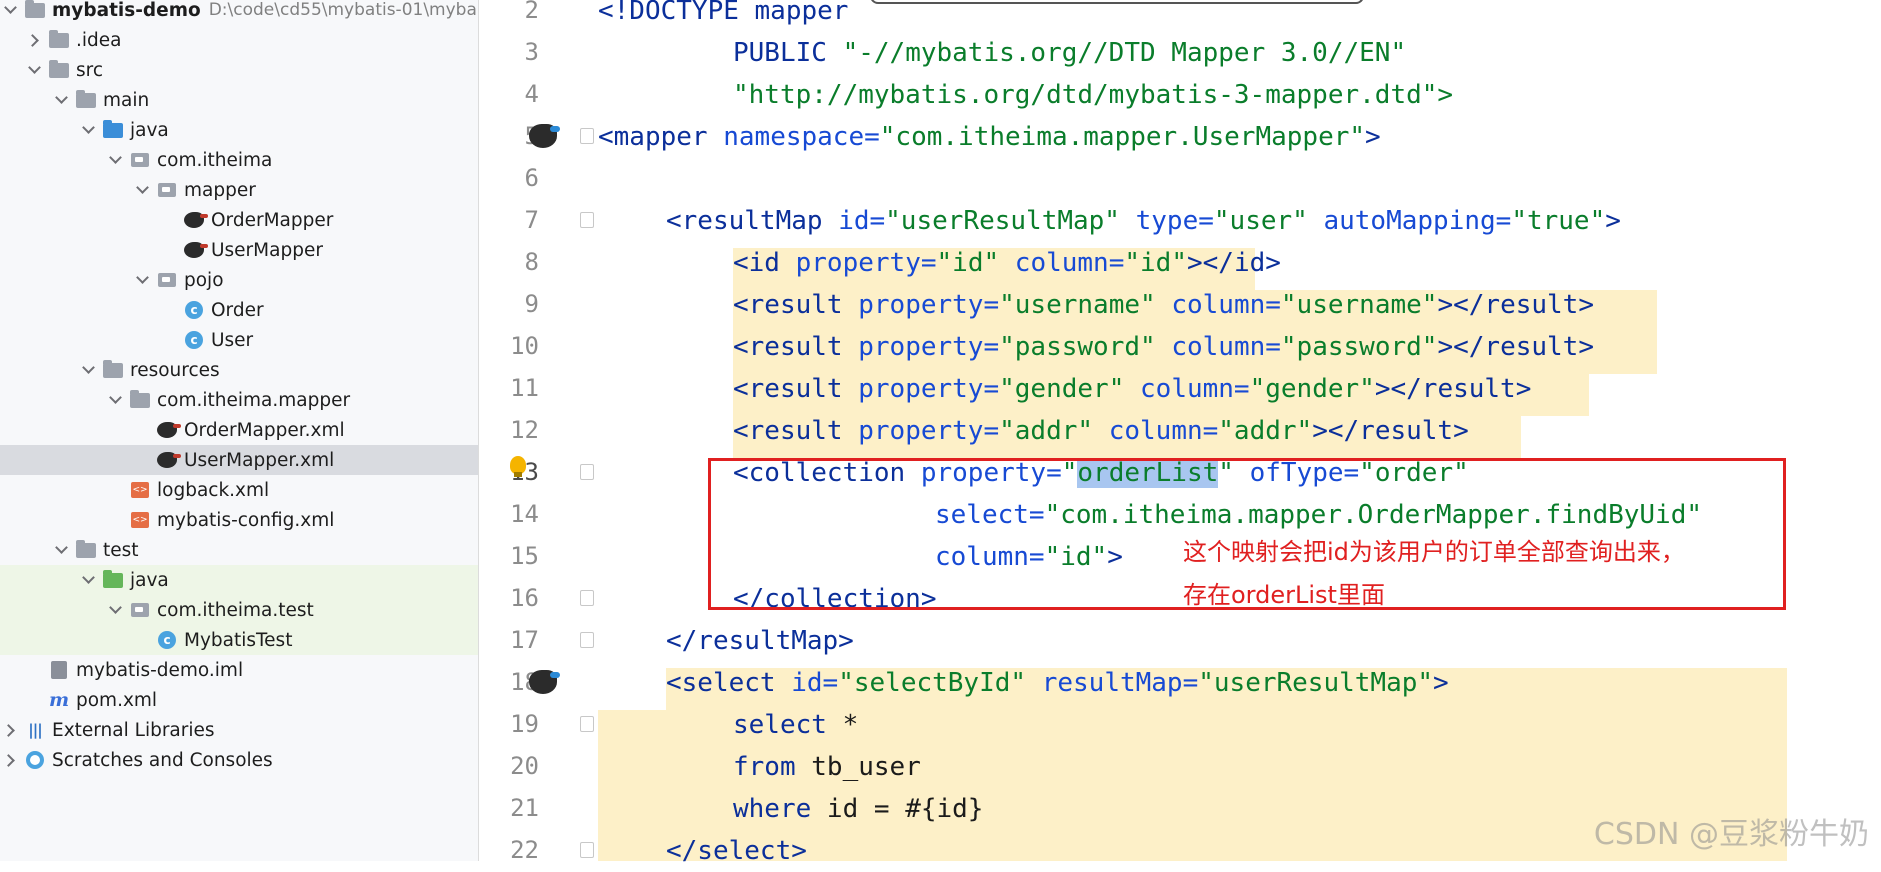  I want to click on tree-item-label: OrderMapper.xml, so click(264, 430).